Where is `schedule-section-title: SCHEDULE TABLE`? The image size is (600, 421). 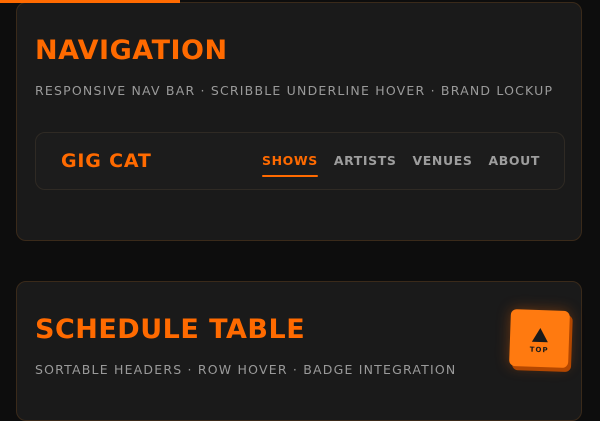 schedule-section-title: SCHEDULE TABLE is located at coordinates (170, 329).